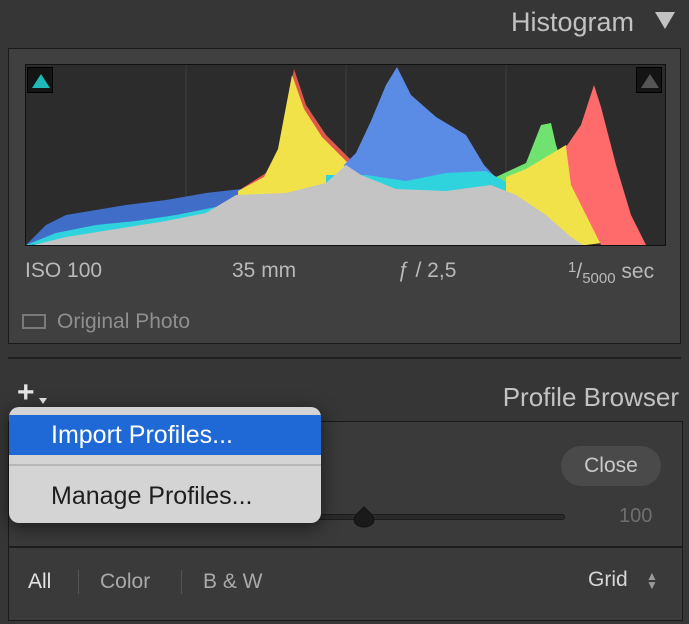 The width and height of the screenshot is (689, 624). I want to click on shadow-clipping-triangle-icon, so click(41, 81).